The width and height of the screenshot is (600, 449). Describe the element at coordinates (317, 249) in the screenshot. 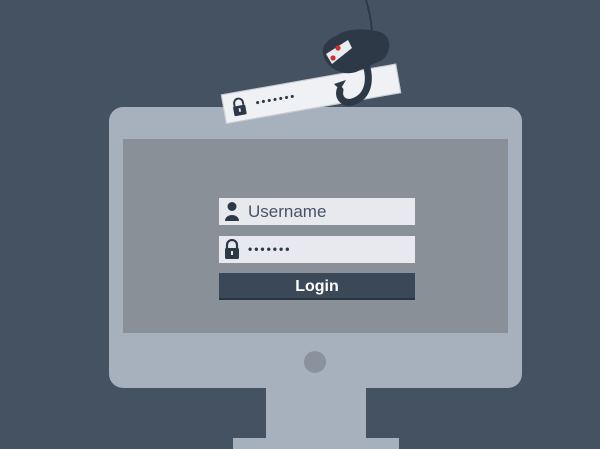

I see `password-field: •••••••` at that location.